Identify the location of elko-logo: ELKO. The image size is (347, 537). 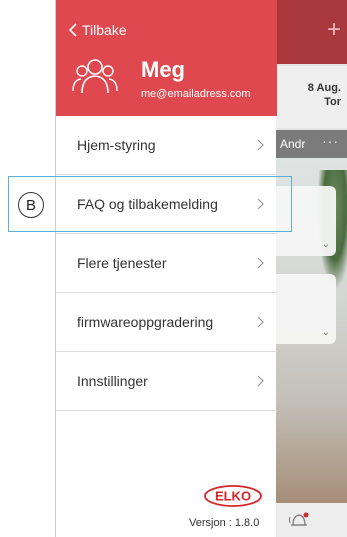
(233, 496).